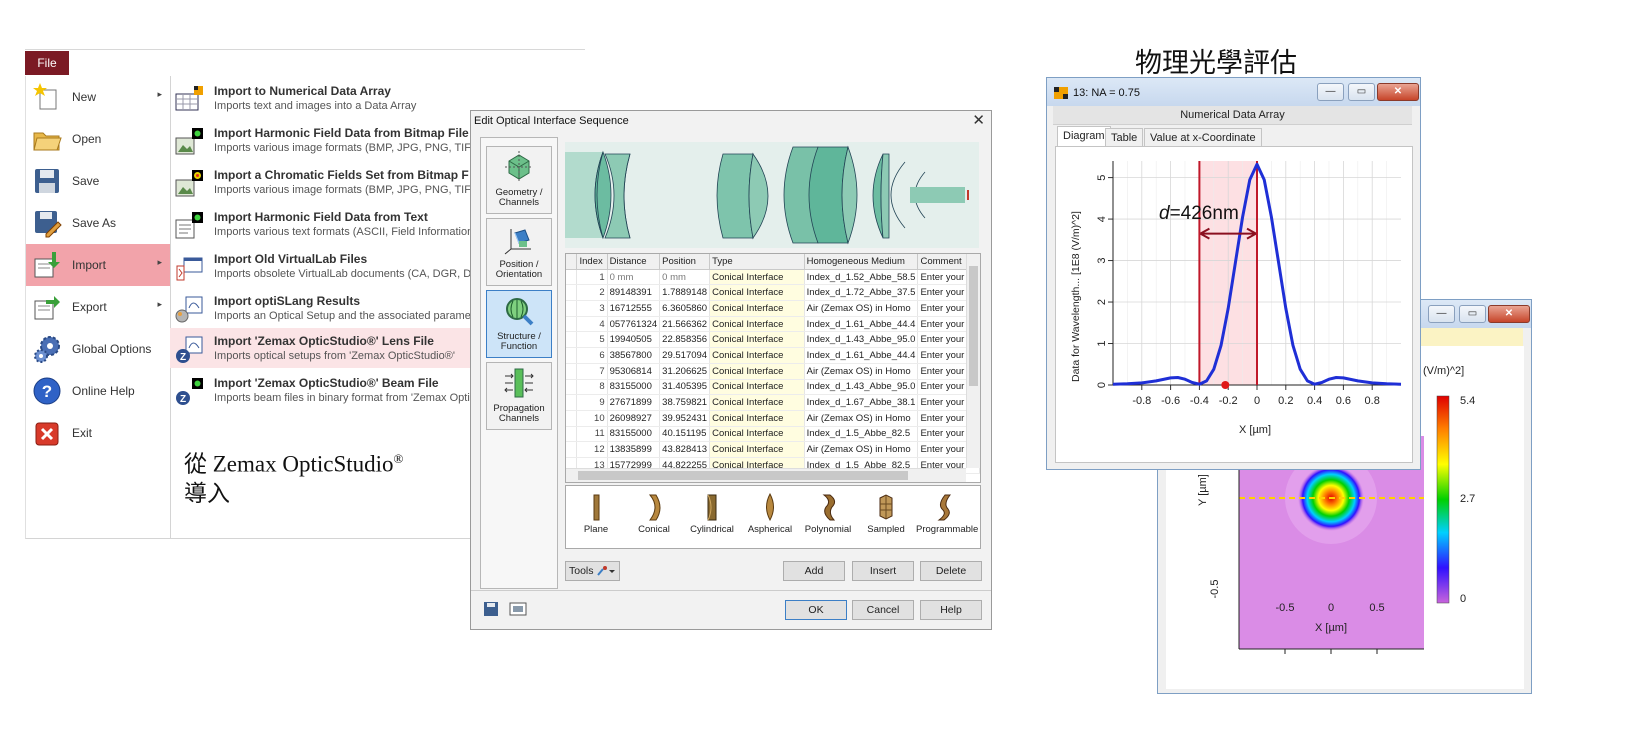 The image size is (1645, 740). Describe the element at coordinates (861, 402) in the screenshot. I see `table-cell: Index_d_1.67_Abbe_38.1` at that location.